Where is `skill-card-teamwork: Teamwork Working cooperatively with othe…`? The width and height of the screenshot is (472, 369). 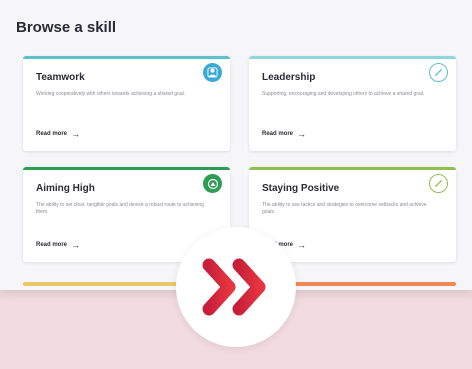
skill-card-teamwork: Teamwork Working cooperatively with othe… is located at coordinates (126, 103).